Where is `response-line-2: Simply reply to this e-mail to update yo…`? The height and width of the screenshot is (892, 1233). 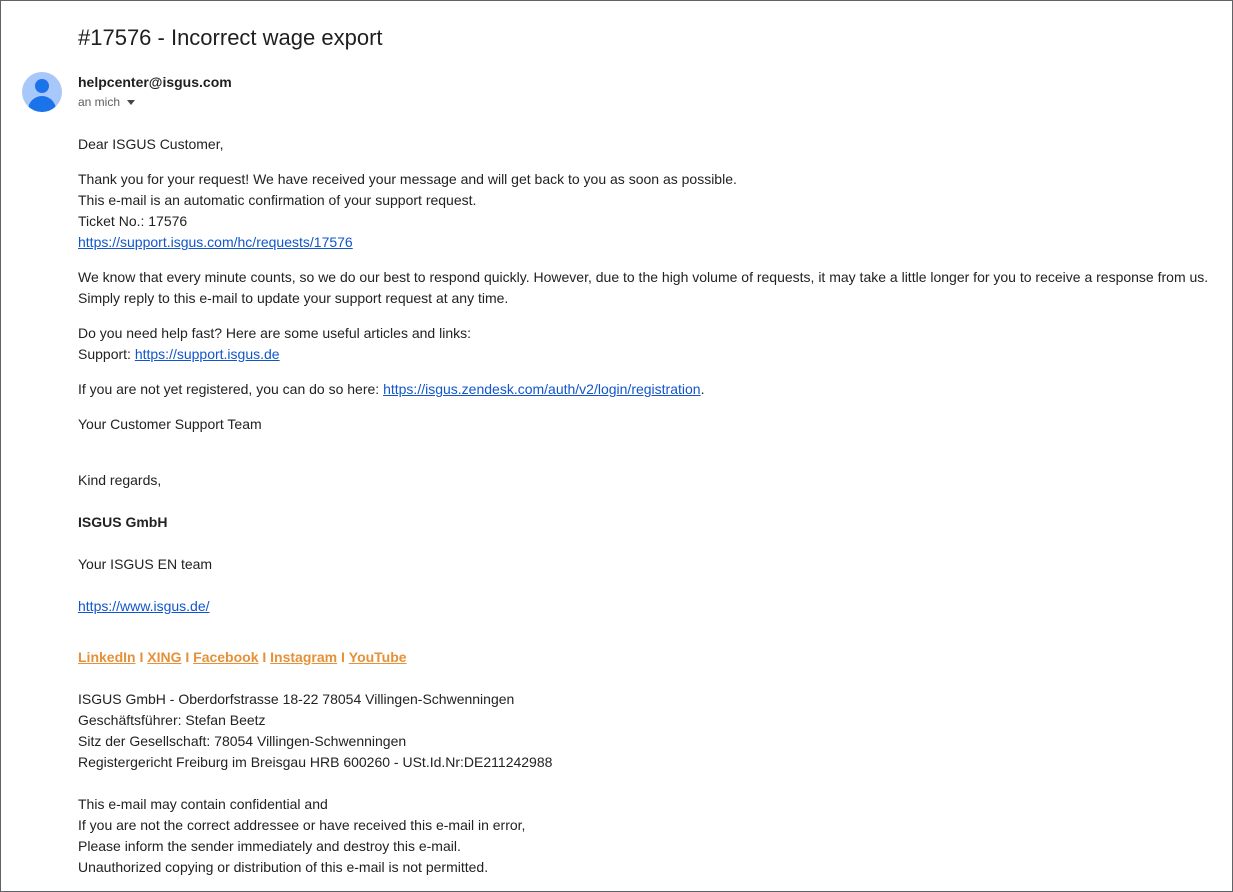
response-line-2: Simply reply to this e-mail to update yo… is located at coordinates (293, 298).